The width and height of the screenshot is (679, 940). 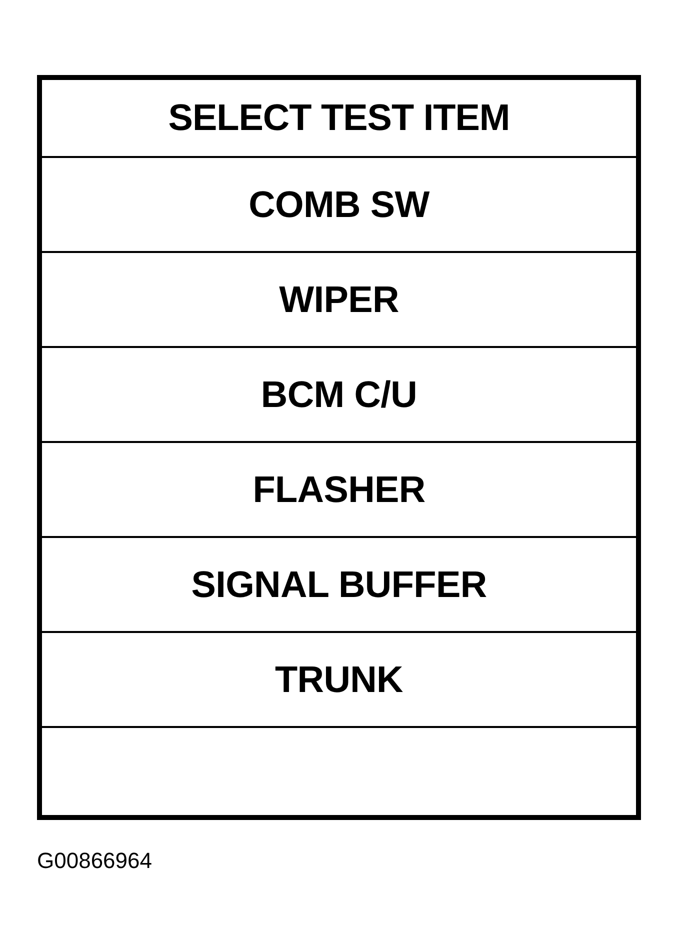 What do you see at coordinates (94, 861) in the screenshot?
I see `figure-code: G00866964` at bounding box center [94, 861].